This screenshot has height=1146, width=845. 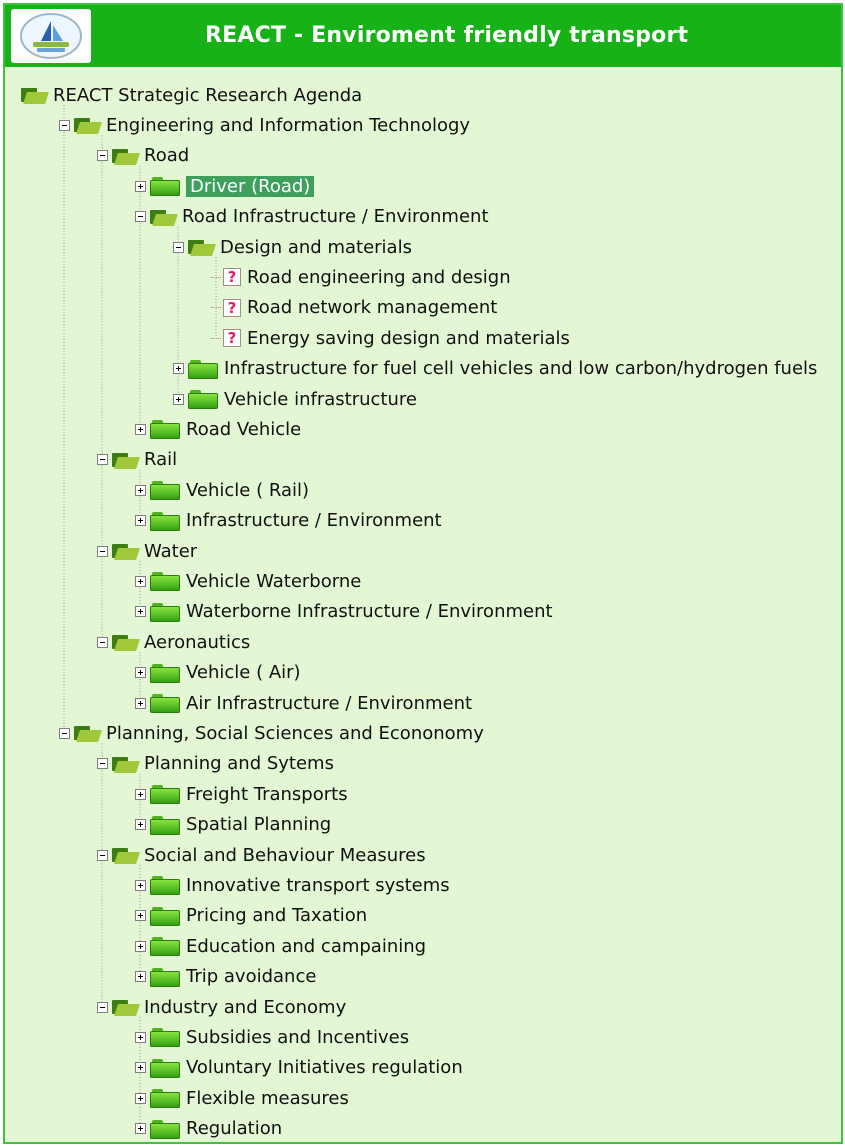 I want to click on tree-node: Vehicle Waterborne, so click(x=248, y=581).